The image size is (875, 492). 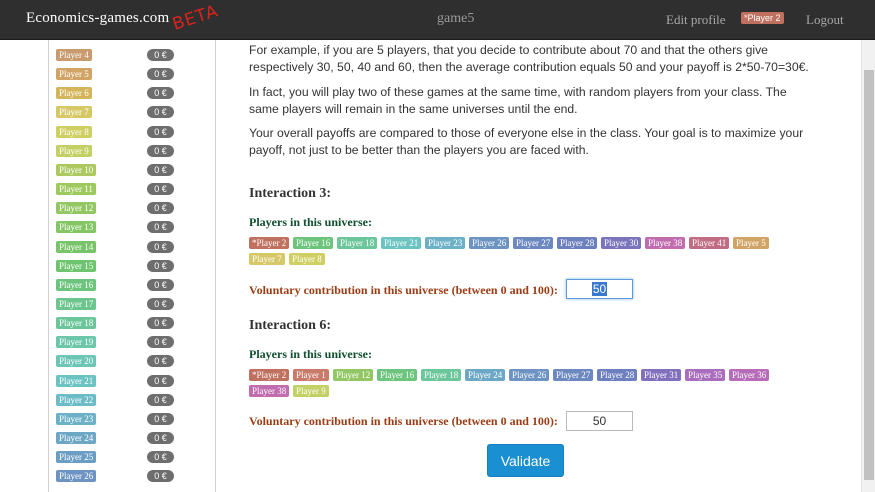 What do you see at coordinates (132, 73) in the screenshot?
I see `sidebar-player-row: Player 5 0 €` at bounding box center [132, 73].